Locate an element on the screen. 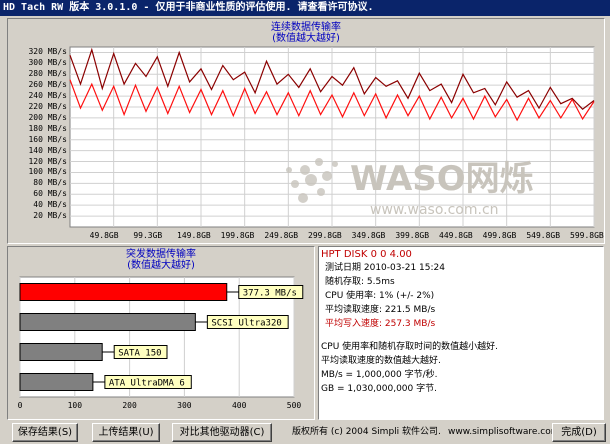 The height and width of the screenshot is (444, 610). burst-x-tick: 300 is located at coordinates (184, 405).